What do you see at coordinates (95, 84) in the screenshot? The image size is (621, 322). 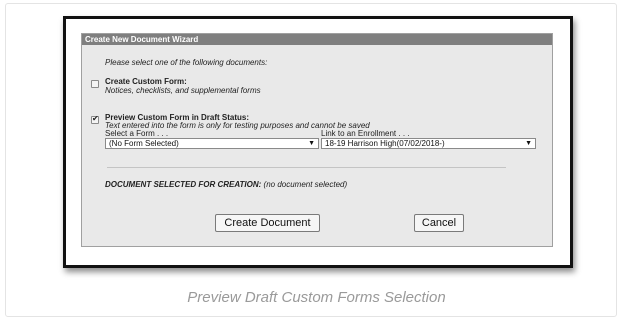 I see `create-custom-form-checkbox` at bounding box center [95, 84].